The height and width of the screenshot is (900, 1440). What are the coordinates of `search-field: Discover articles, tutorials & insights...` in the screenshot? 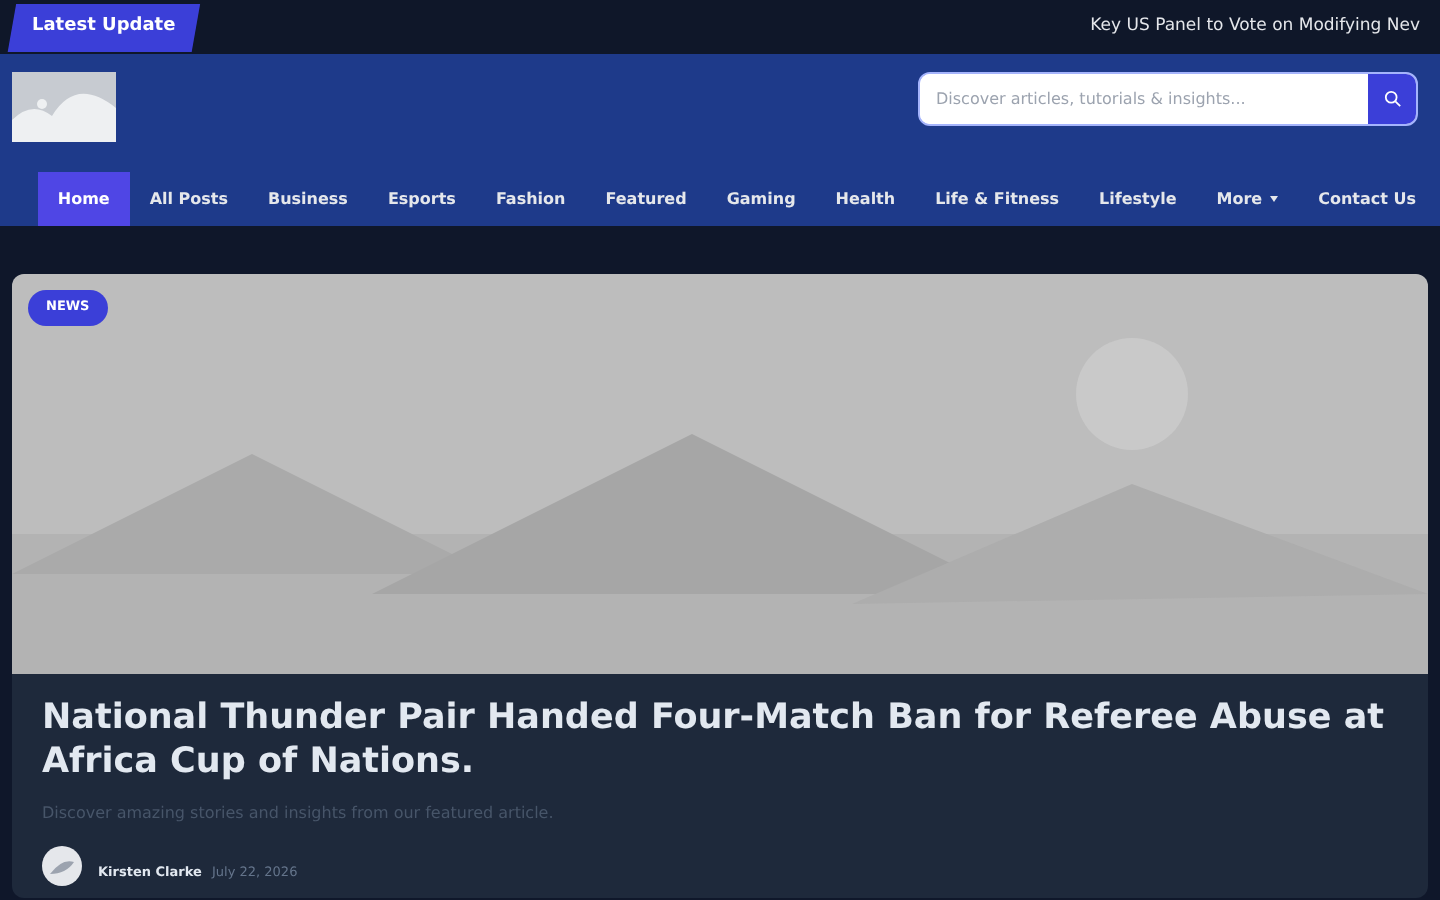 It's located at (1168, 99).